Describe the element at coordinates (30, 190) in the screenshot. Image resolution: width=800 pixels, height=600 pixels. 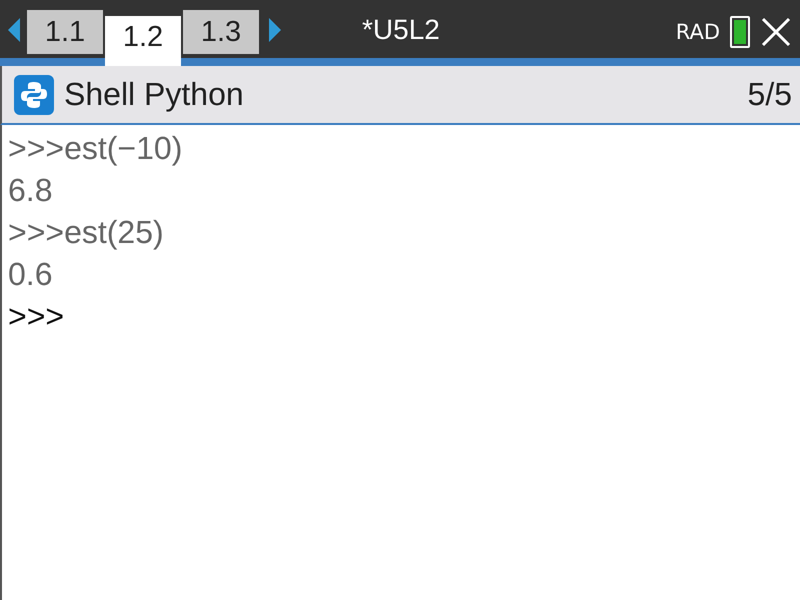
I see `output-text: 6.8` at that location.